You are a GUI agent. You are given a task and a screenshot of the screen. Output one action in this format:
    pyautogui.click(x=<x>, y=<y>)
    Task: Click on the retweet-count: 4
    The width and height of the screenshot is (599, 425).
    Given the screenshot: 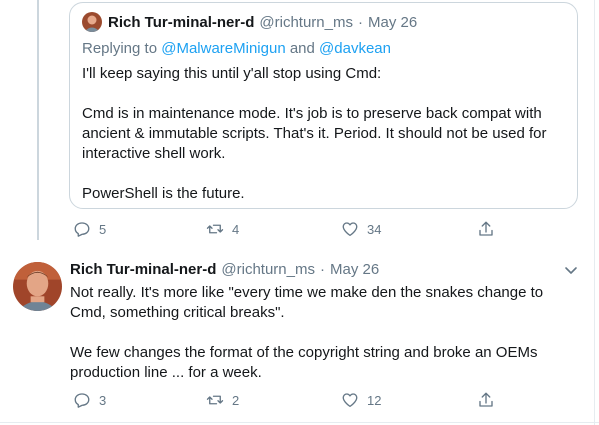 What is the action you would take?
    pyautogui.click(x=236, y=229)
    